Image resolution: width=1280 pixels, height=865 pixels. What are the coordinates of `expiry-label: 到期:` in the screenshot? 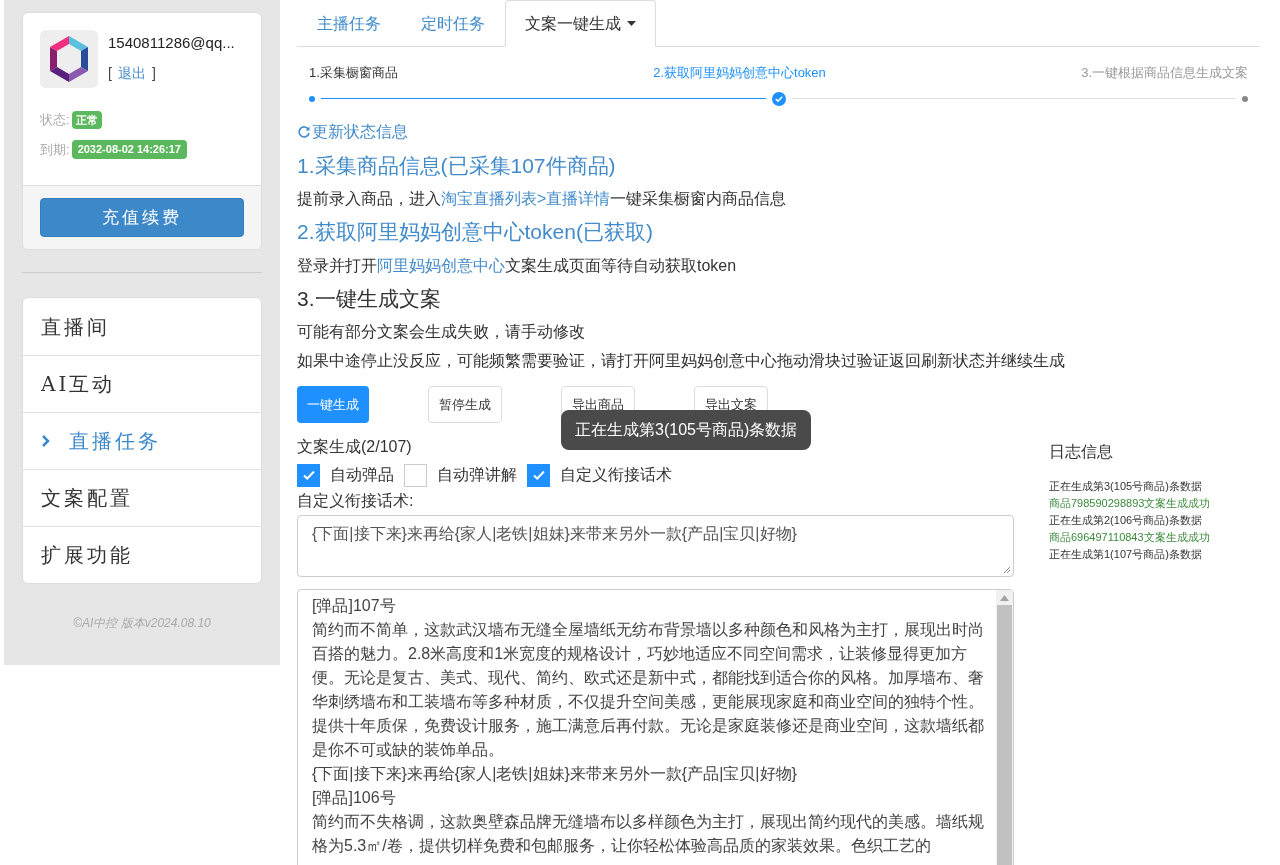 It's located at (55, 149).